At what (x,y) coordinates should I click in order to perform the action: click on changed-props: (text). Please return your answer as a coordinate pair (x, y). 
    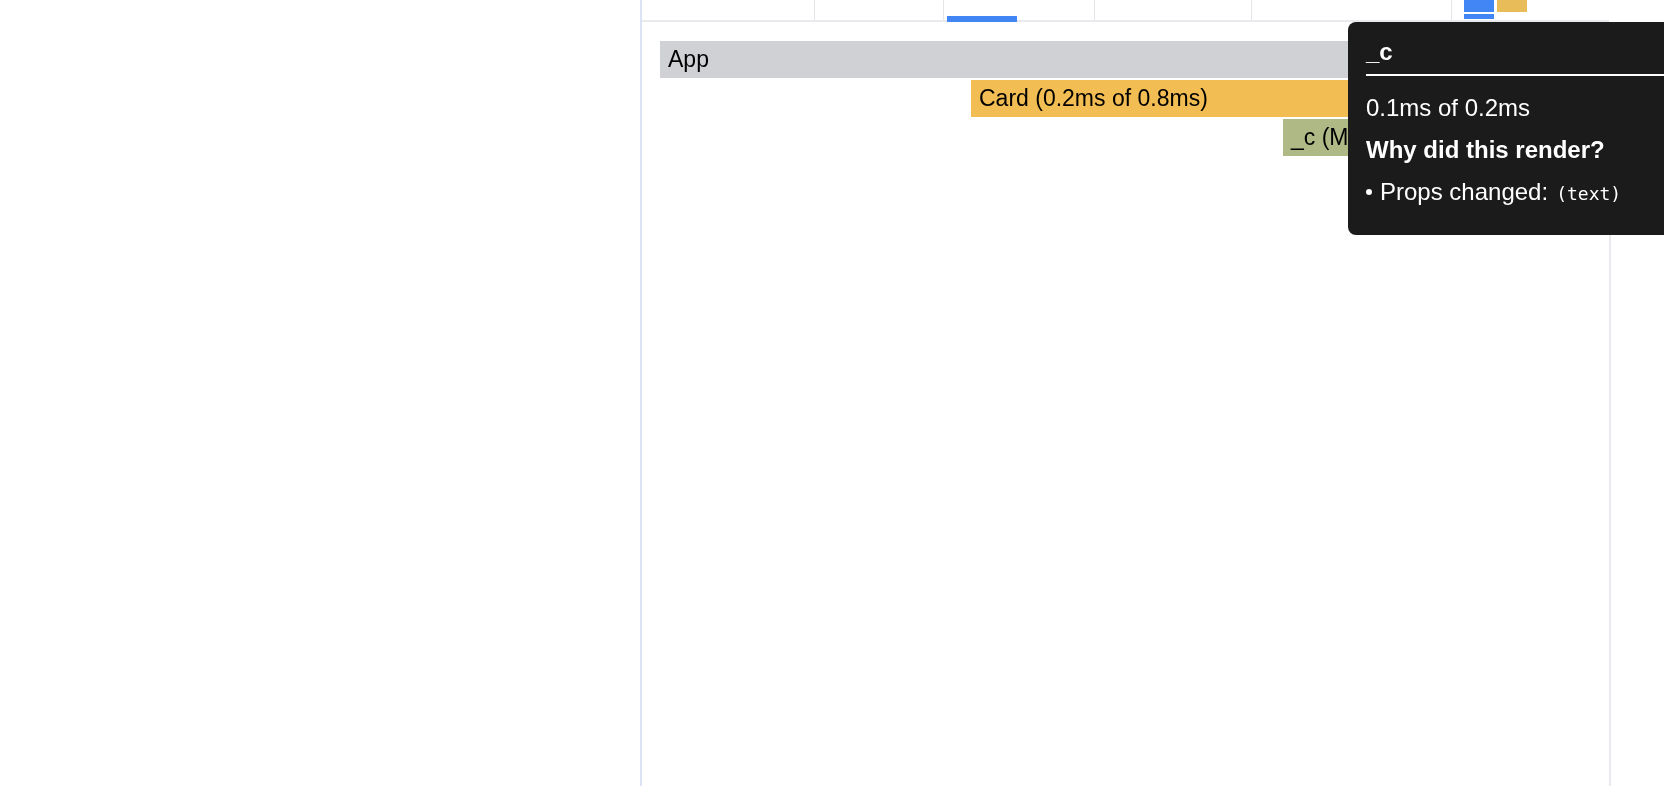
    Looking at the image, I should click on (1589, 193).